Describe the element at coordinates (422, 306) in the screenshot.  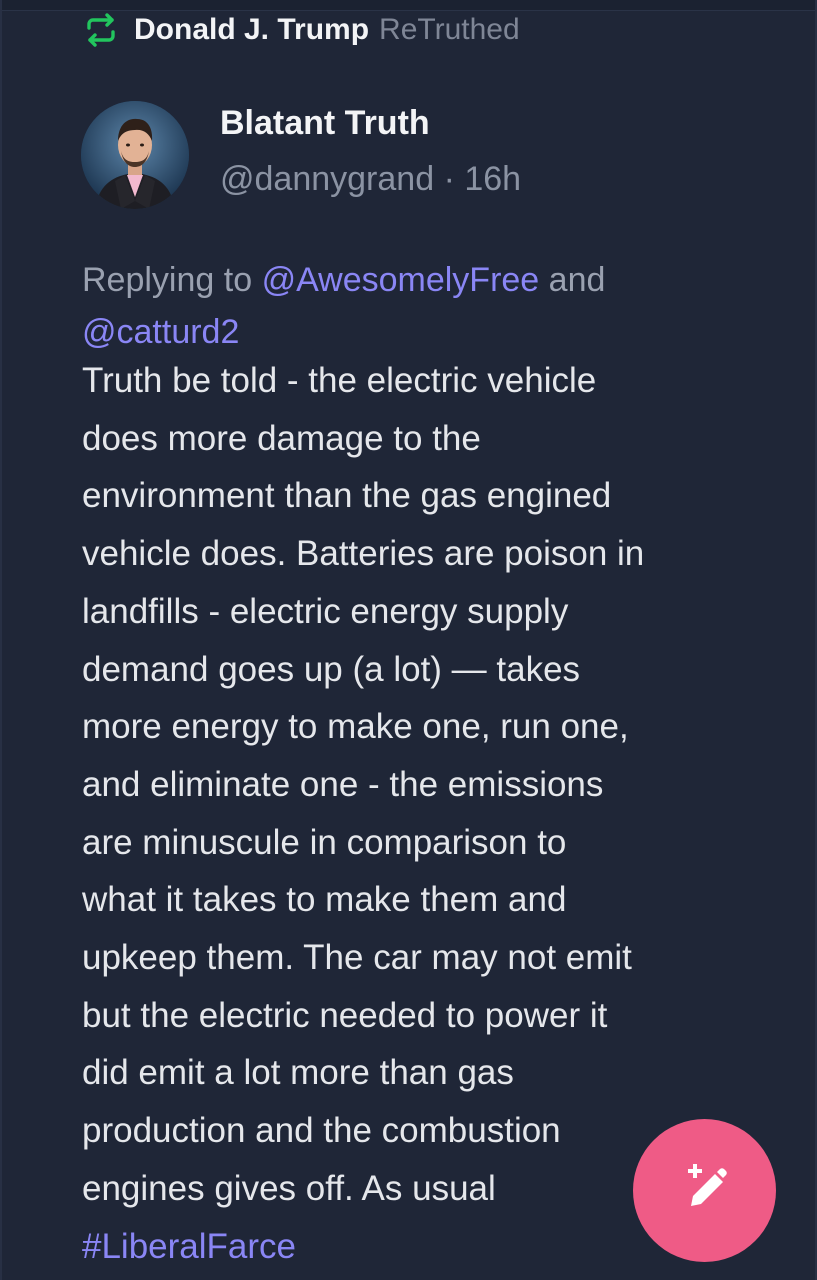
I see `replying-to: Replying to @AwesomelyFree and @catturd2` at that location.